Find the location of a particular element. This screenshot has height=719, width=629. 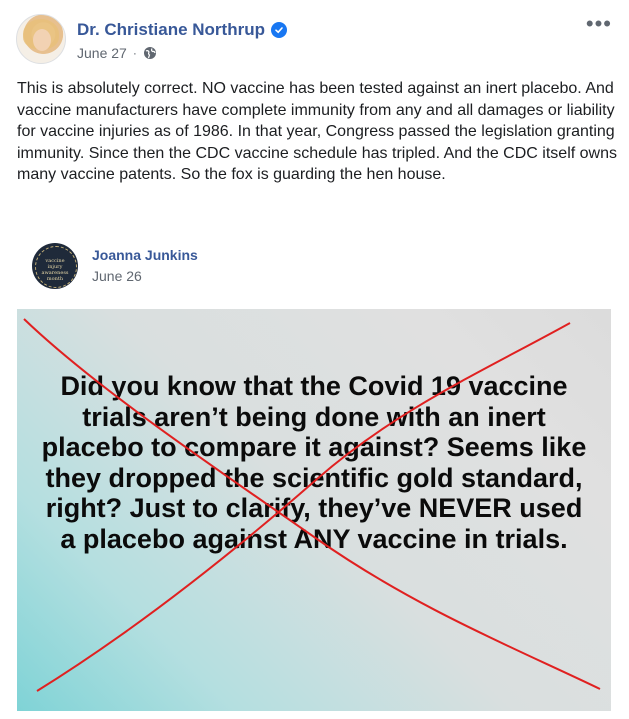

more-options-icon: ••• is located at coordinates (599, 24).